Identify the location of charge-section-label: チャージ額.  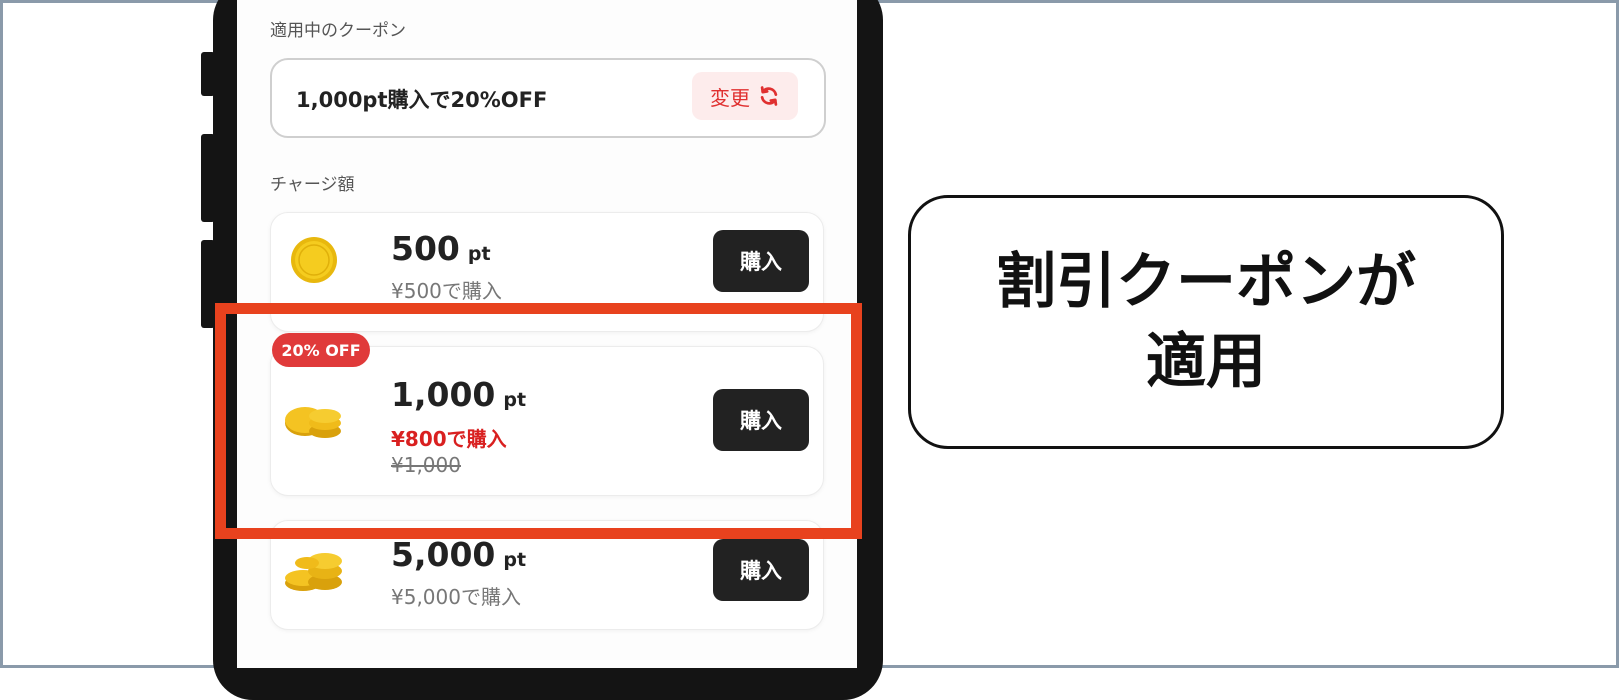
(312, 185).